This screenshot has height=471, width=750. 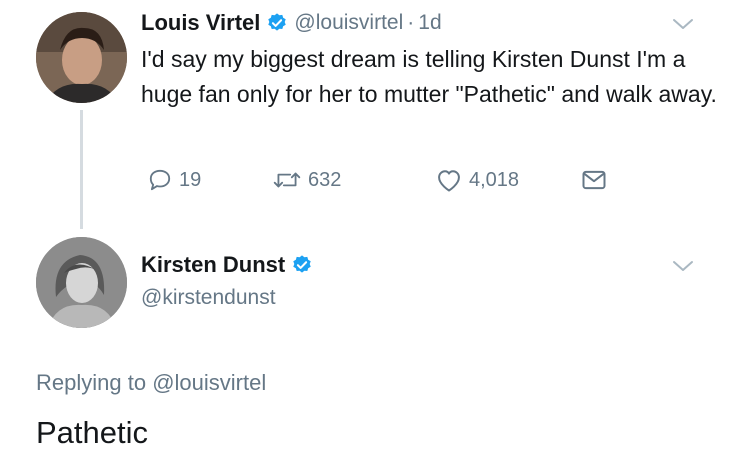 What do you see at coordinates (429, 23) in the screenshot?
I see `timestamp: 1d` at bounding box center [429, 23].